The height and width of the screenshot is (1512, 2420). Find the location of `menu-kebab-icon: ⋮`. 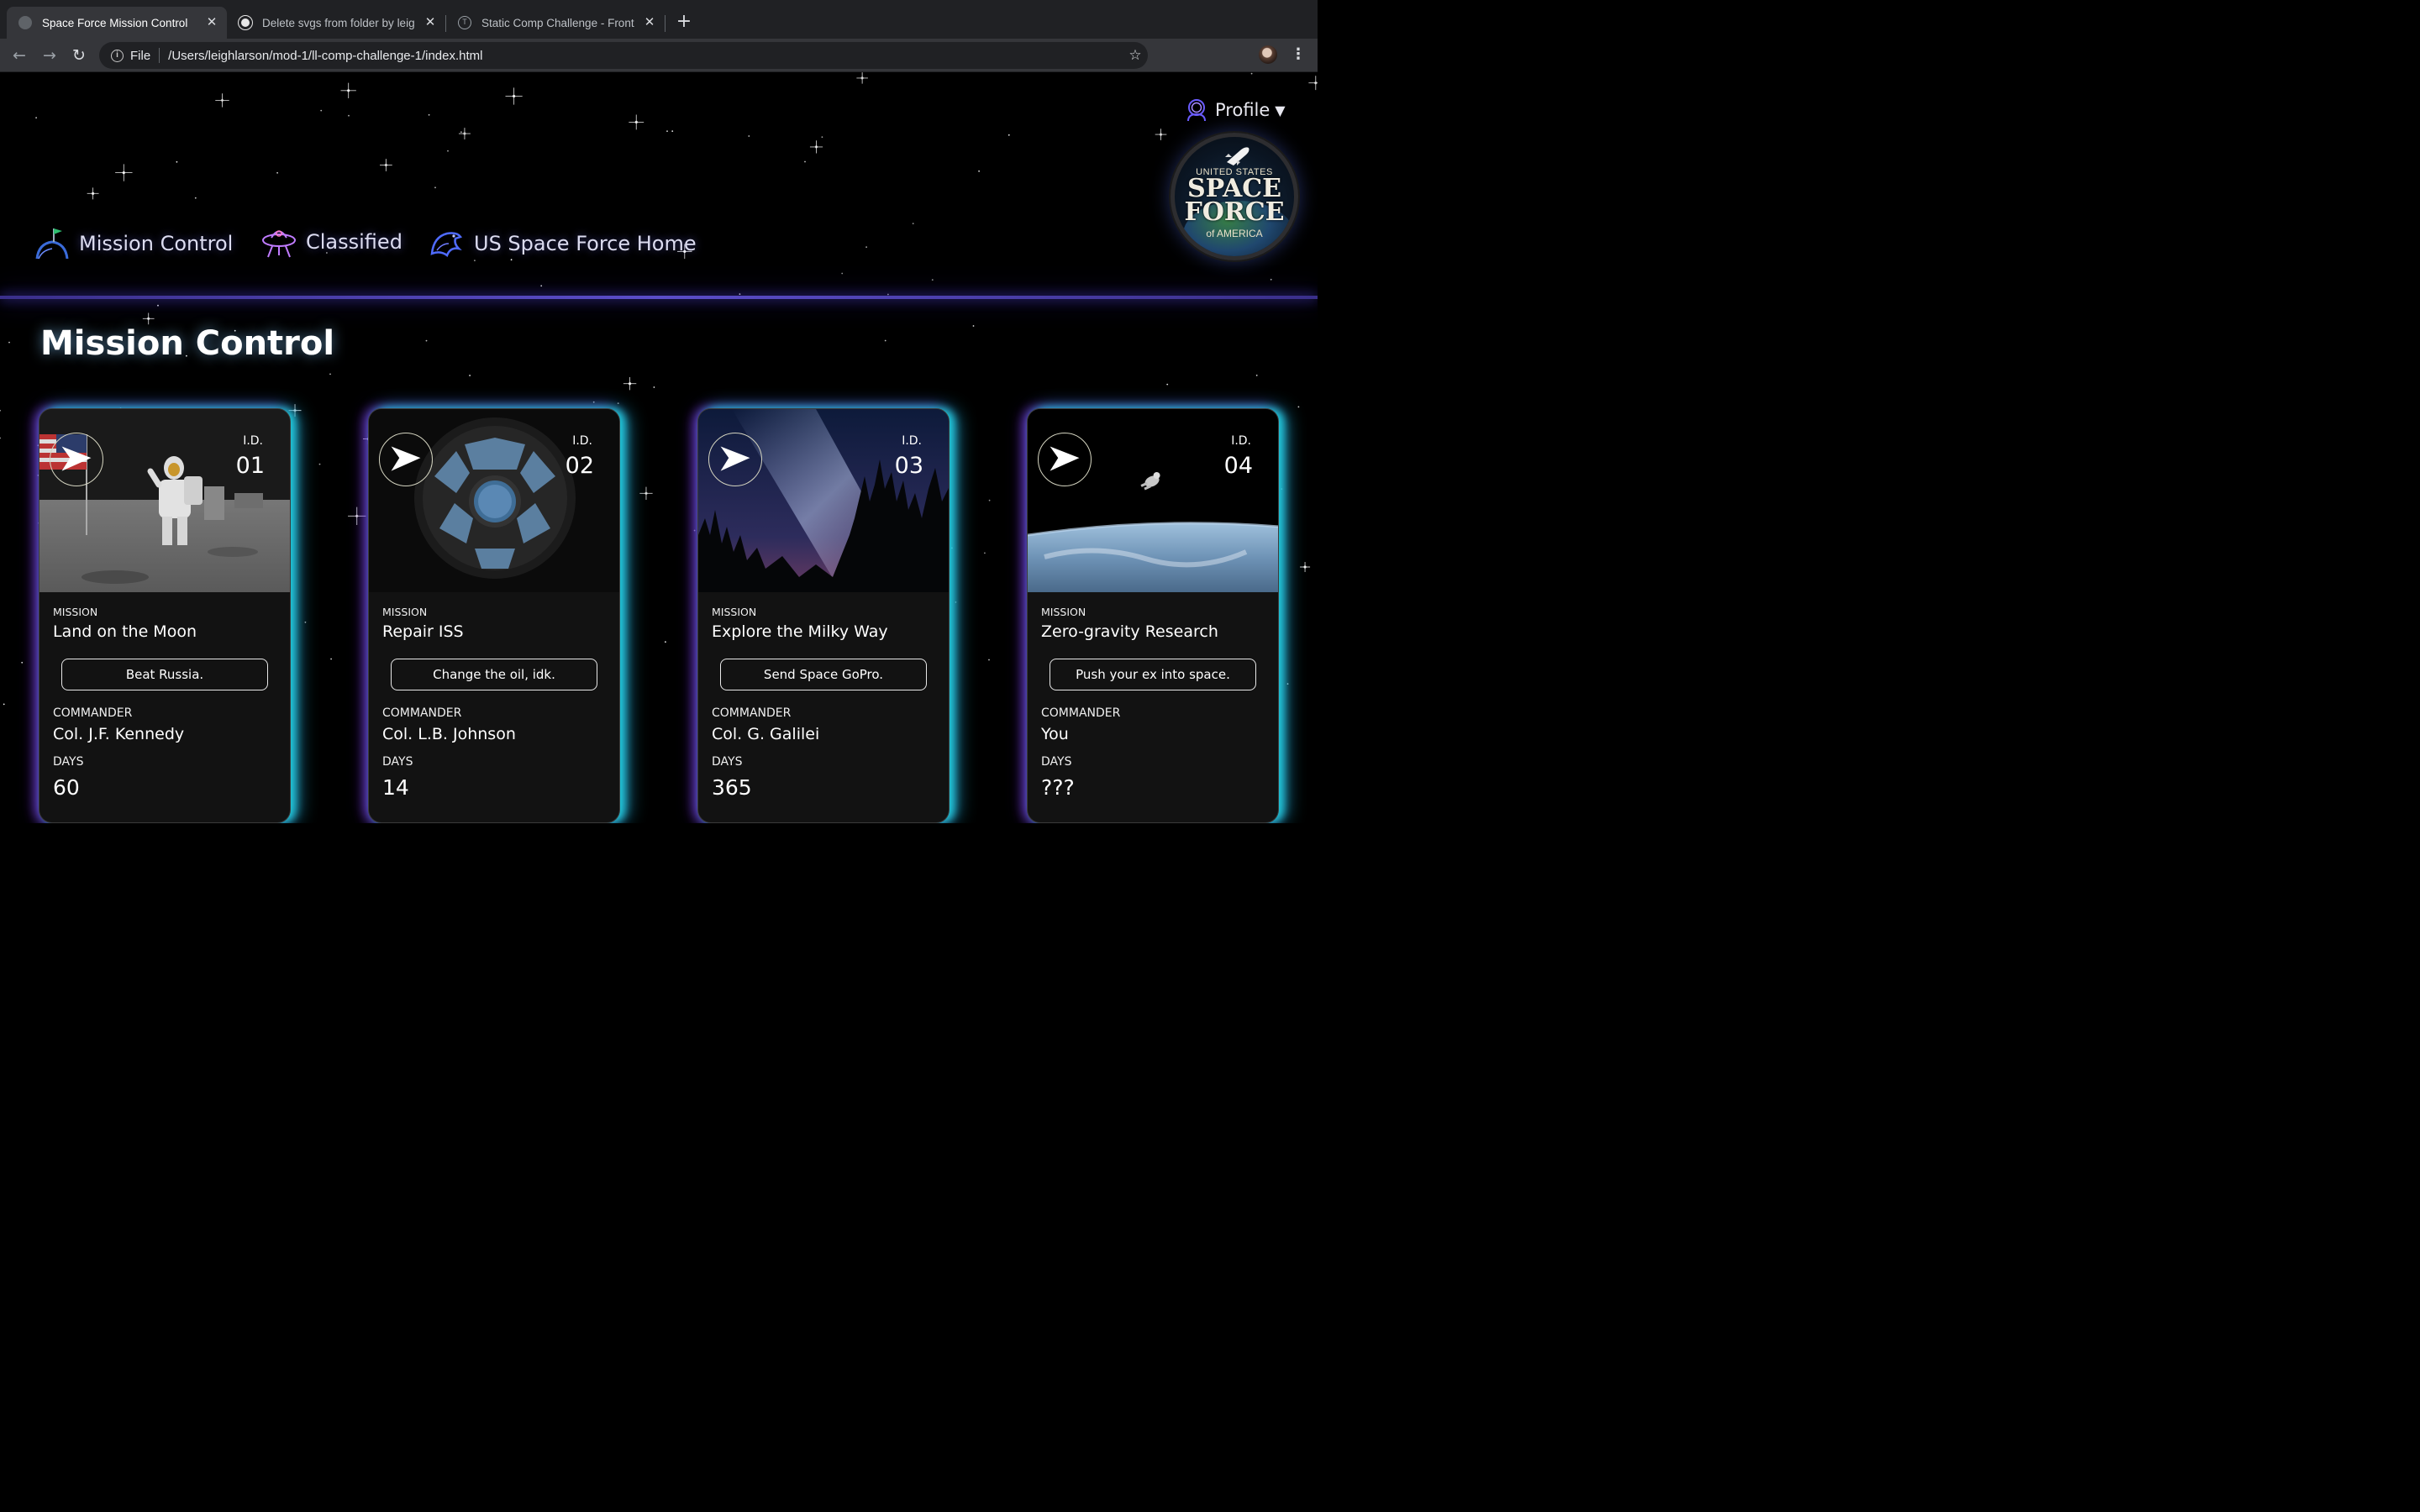

menu-kebab-icon: ⋮ is located at coordinates (1298, 55).